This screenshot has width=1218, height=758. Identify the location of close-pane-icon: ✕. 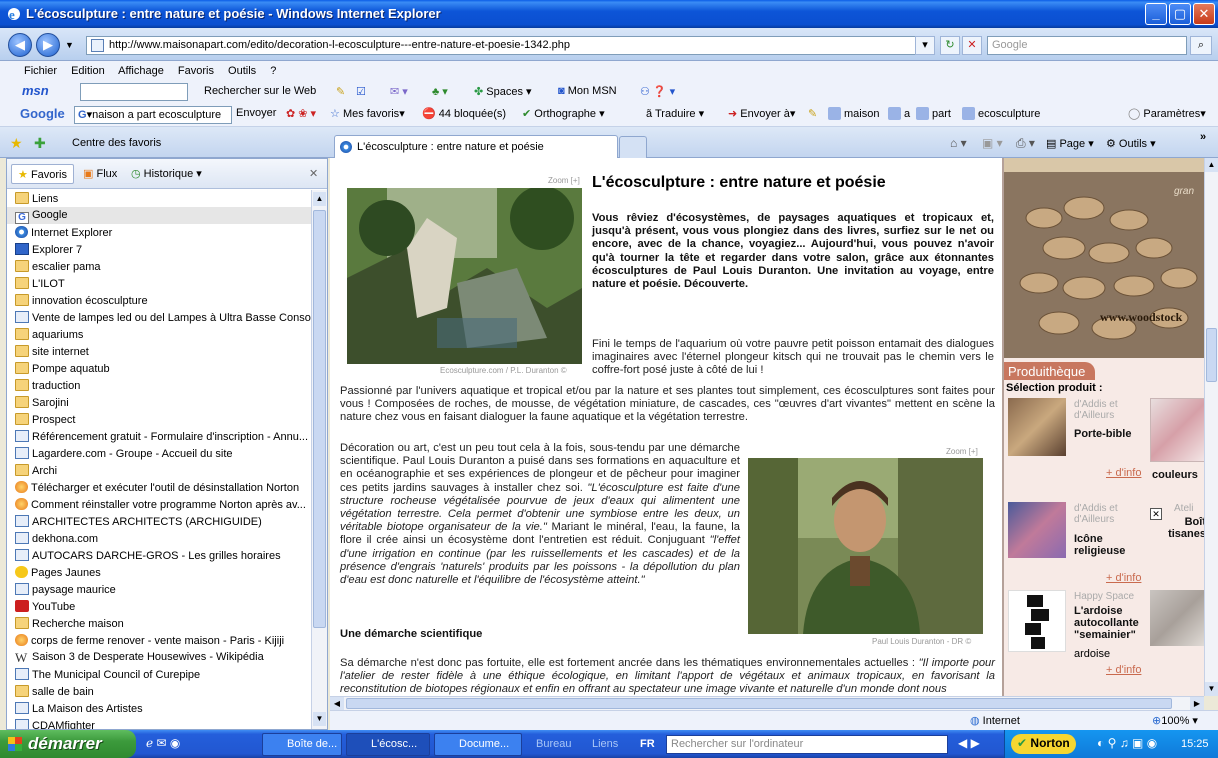
(313, 174).